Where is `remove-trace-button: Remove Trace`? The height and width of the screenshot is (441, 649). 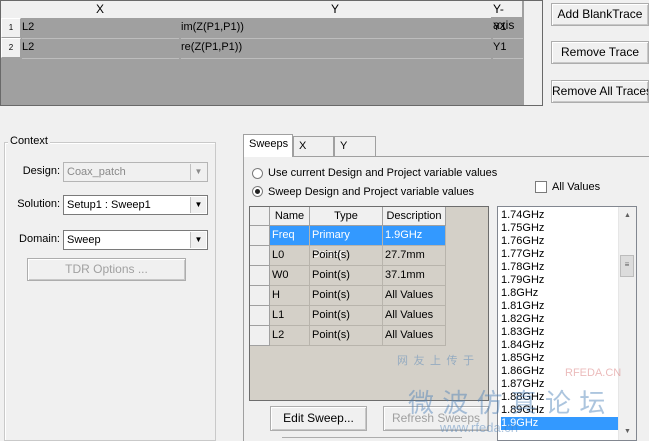 remove-trace-button: Remove Trace is located at coordinates (600, 52).